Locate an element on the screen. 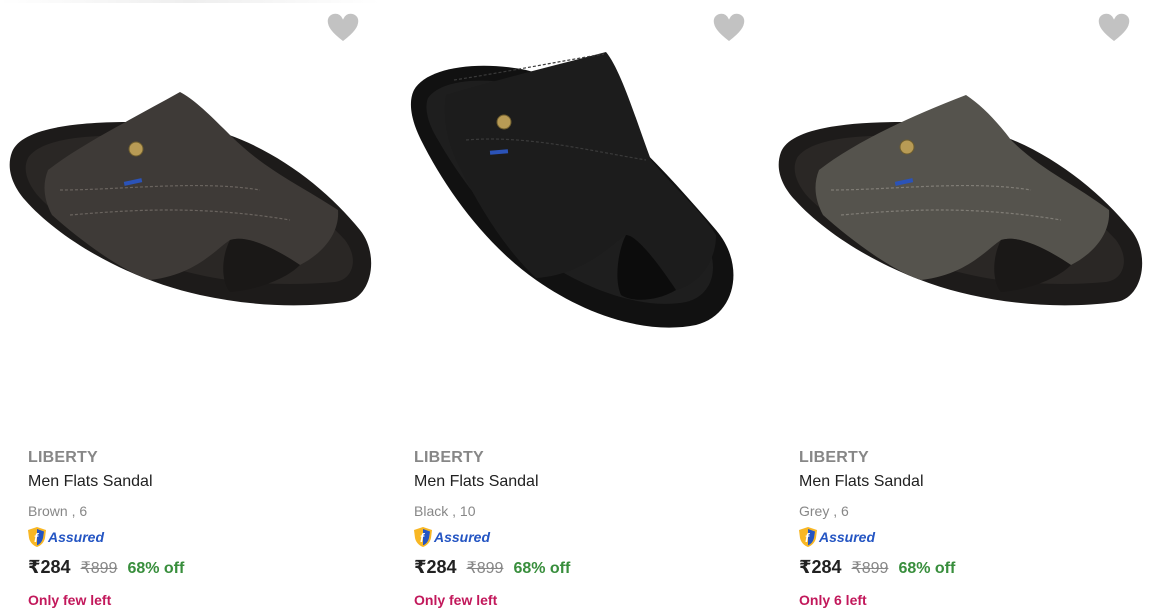 Image resolution: width=1149 pixels, height=610 pixels. product-variant: Grey , 6 is located at coordinates (824, 511).